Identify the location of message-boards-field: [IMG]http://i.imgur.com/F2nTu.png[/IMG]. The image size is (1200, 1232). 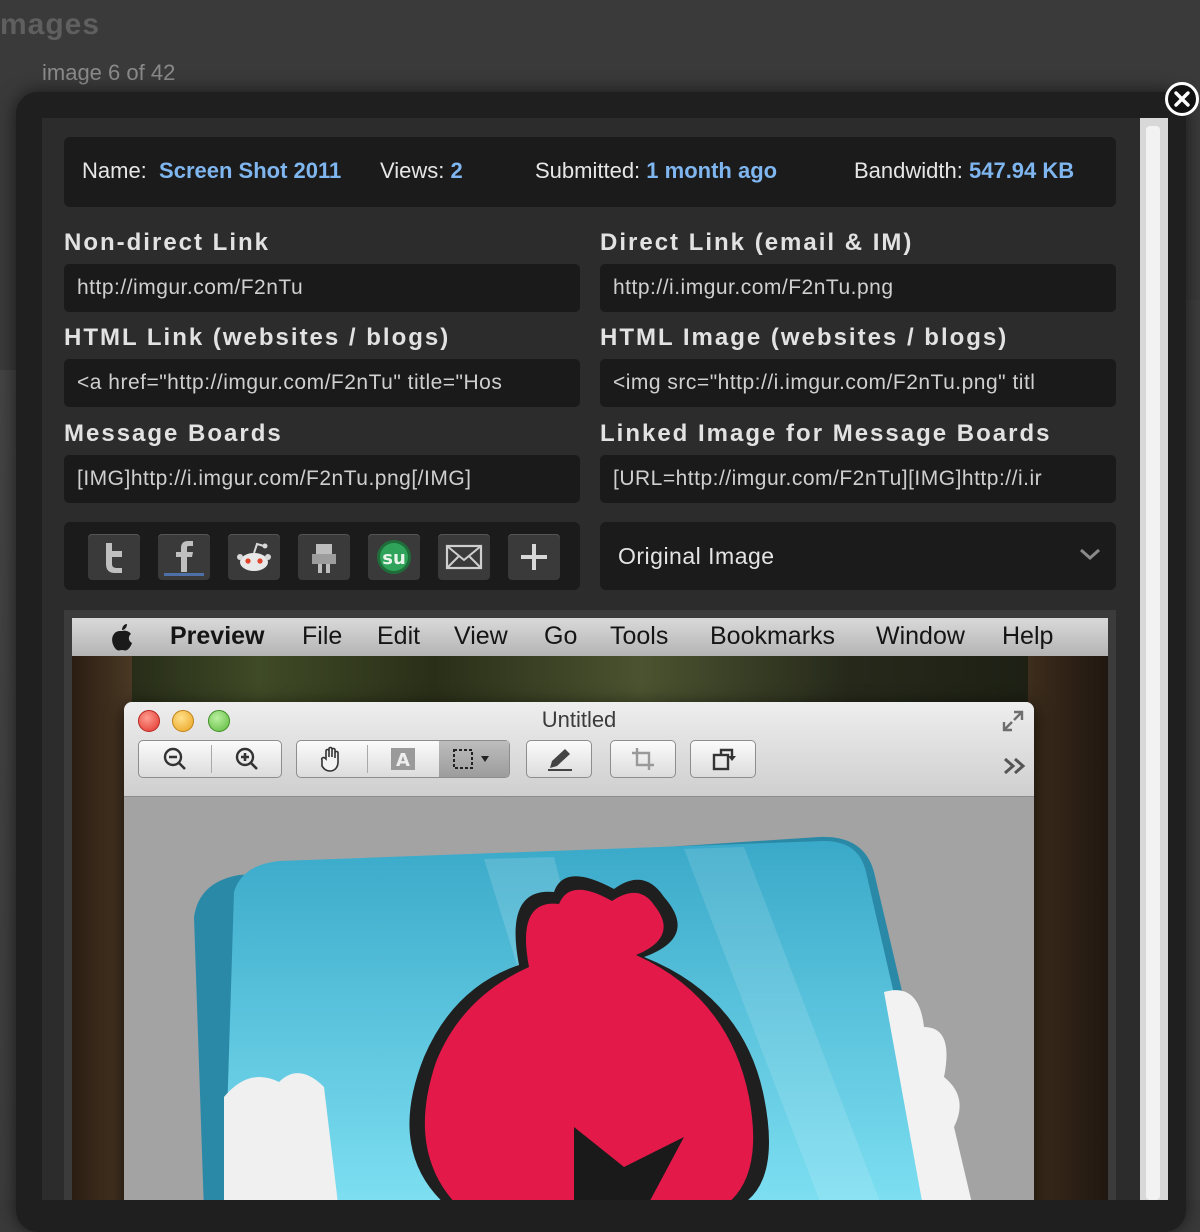
(322, 479).